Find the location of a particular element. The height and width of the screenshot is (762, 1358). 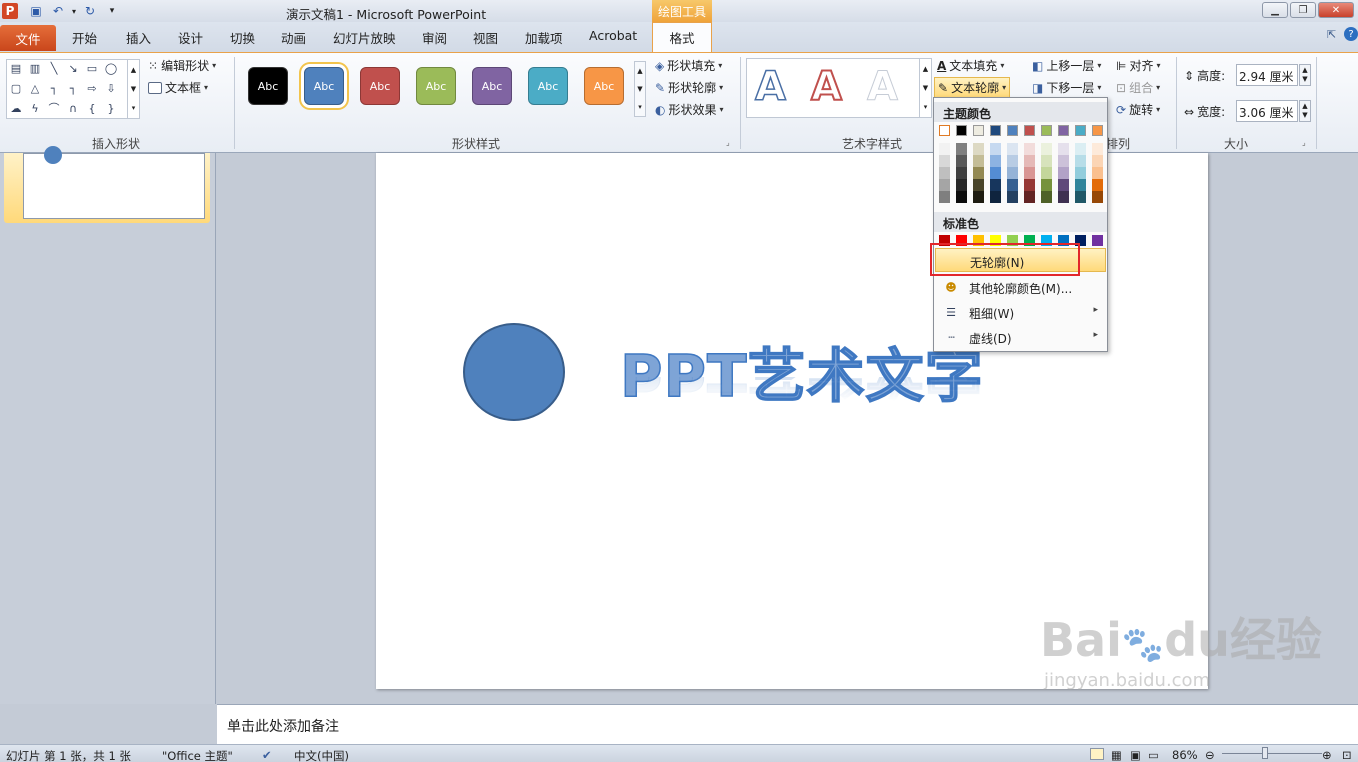

circle-shape is located at coordinates (514, 372).